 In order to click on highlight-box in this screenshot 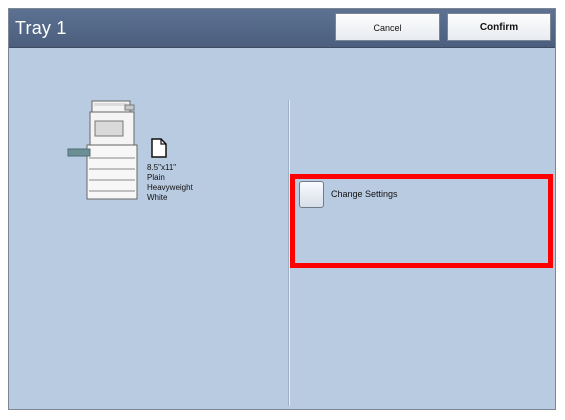, I will do `click(421, 221)`.